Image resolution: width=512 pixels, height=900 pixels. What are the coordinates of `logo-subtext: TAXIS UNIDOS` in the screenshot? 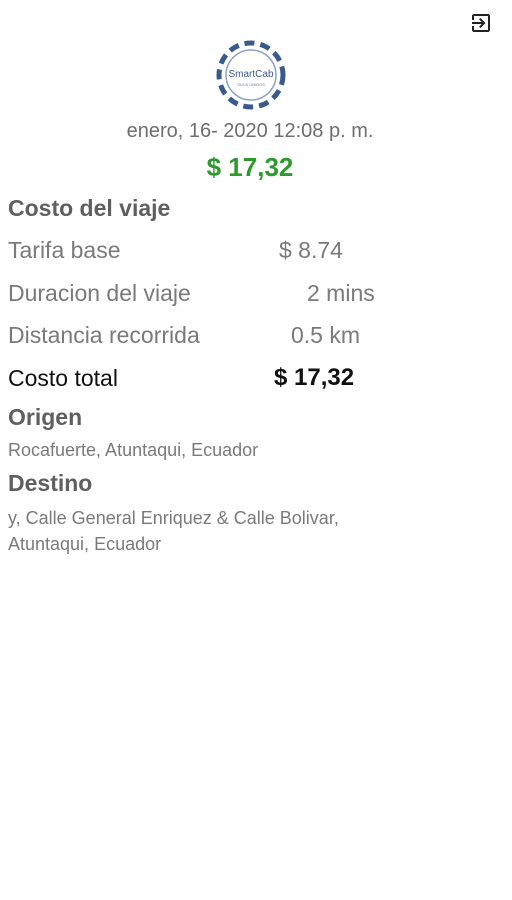 It's located at (251, 84).